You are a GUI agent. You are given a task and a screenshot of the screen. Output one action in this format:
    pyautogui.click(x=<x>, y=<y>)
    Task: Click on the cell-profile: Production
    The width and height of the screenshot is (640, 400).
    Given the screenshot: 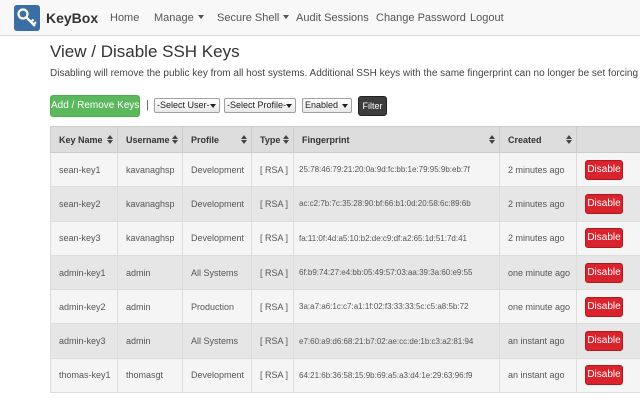 What is the action you would take?
    pyautogui.click(x=217, y=307)
    